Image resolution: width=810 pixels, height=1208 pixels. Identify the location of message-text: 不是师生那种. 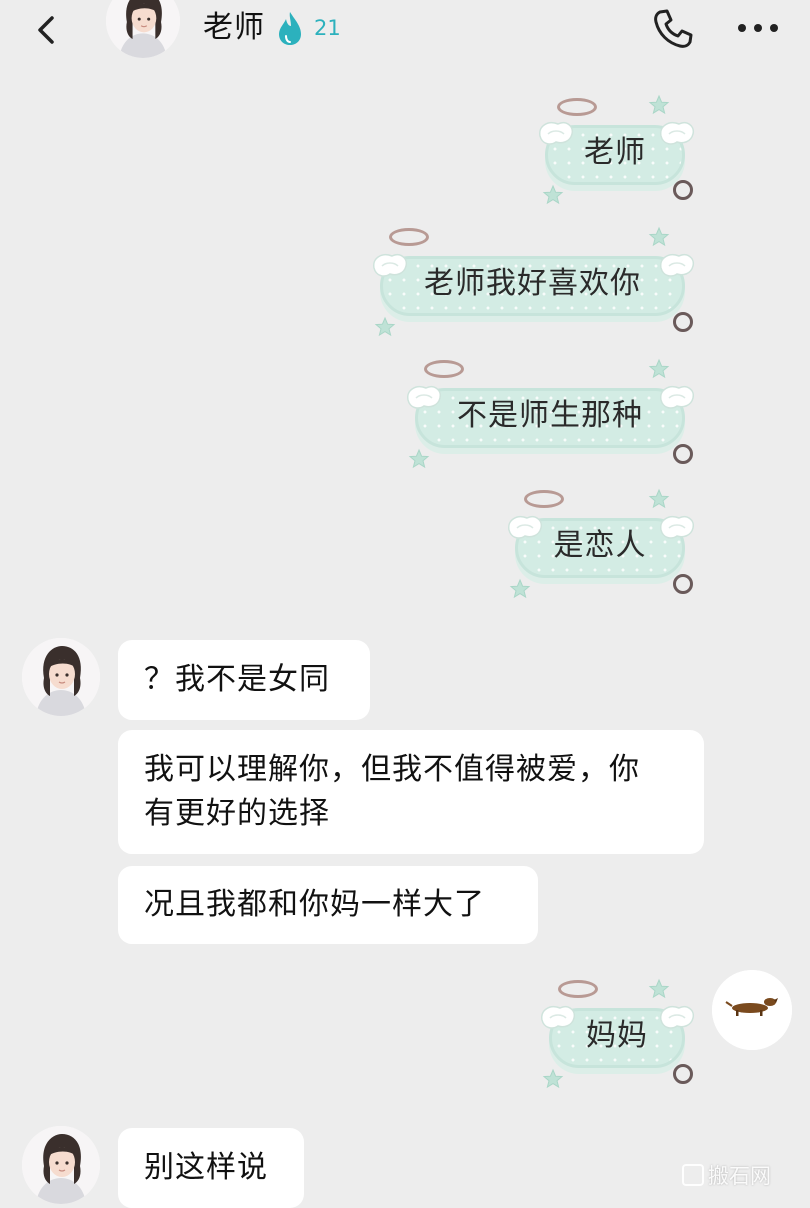
(550, 415).